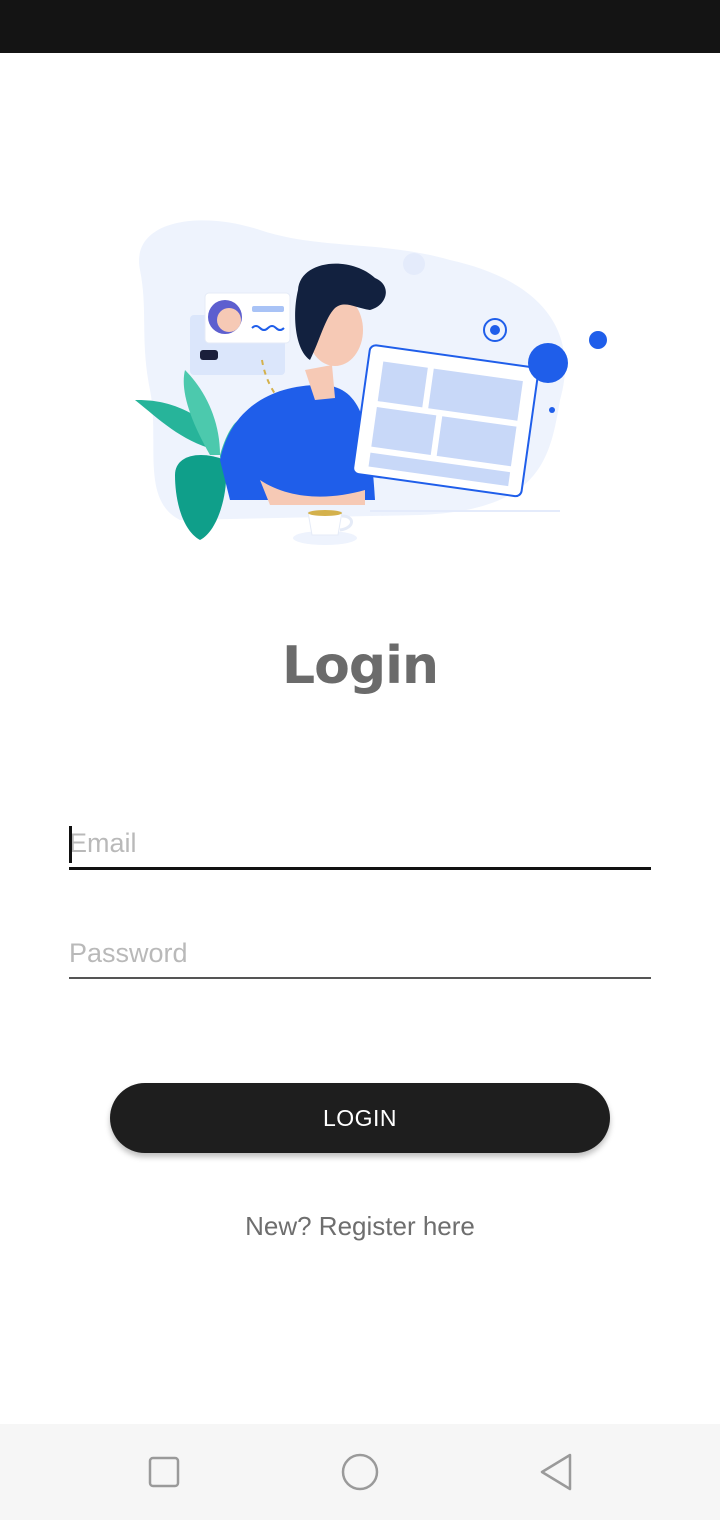 This screenshot has height=1520, width=720. What do you see at coordinates (360, 978) in the screenshot?
I see `password-underline` at bounding box center [360, 978].